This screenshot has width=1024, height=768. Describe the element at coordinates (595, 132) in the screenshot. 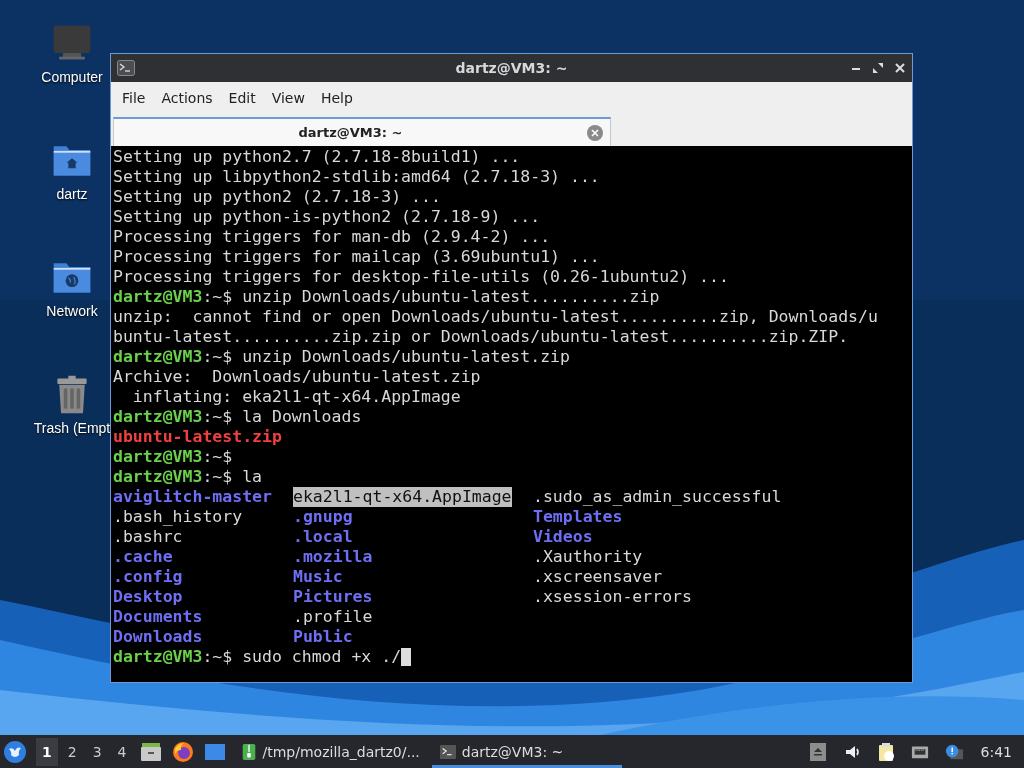

I see `close-icon` at that location.